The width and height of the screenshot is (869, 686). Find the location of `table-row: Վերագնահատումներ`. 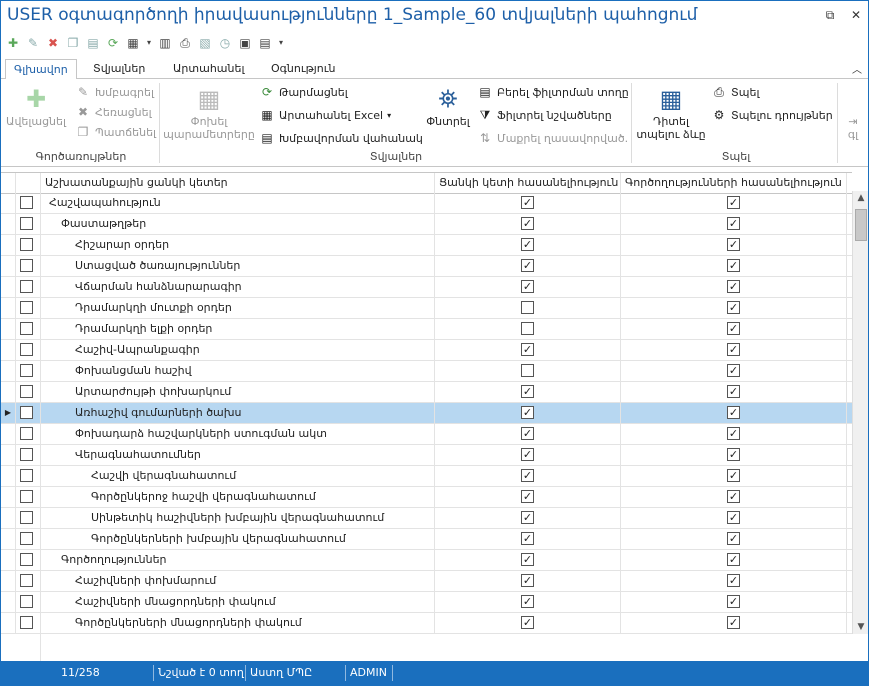

table-row: Վերագնահատումներ is located at coordinates (426, 455).